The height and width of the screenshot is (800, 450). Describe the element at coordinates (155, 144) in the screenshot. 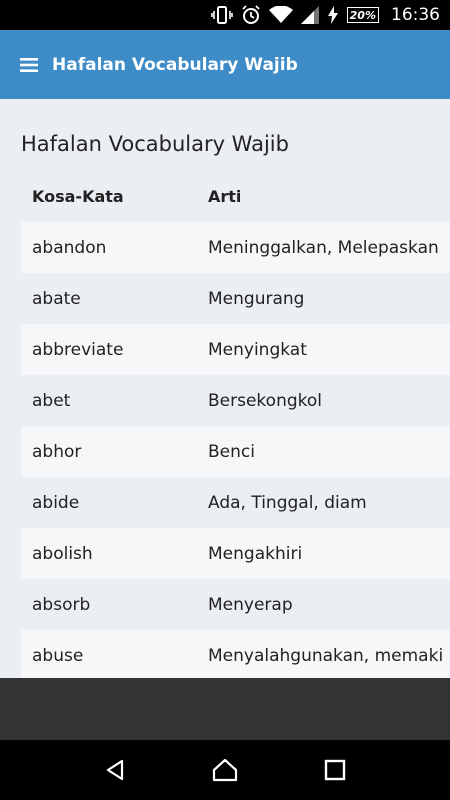

I see `page-title: Hafalan Vocabulary Wajib` at that location.